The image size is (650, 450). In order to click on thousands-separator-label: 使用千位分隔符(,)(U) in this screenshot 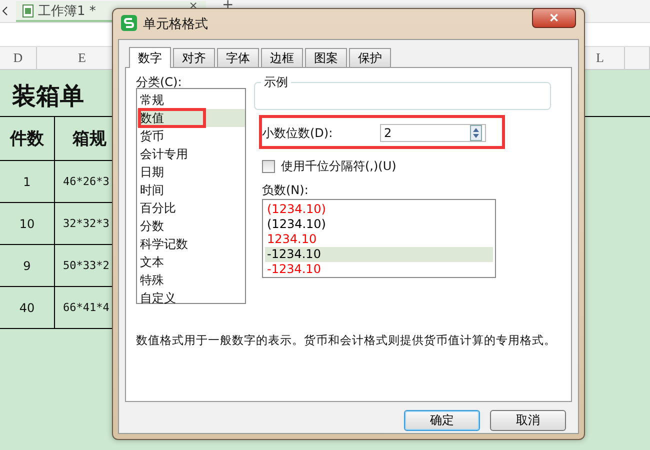, I will do `click(338, 166)`.